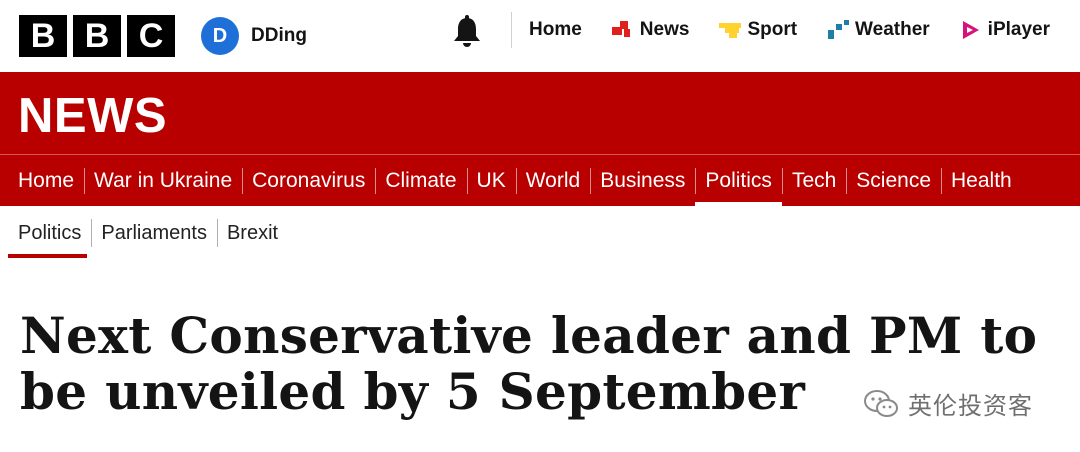  I want to click on weather-icon, so click(839, 29).